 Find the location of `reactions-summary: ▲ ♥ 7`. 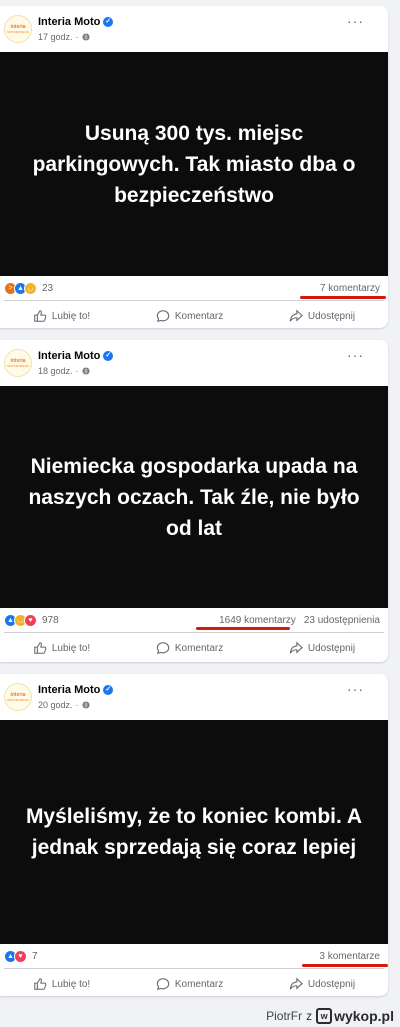

reactions-summary: ▲ ♥ 7 is located at coordinates (21, 956).